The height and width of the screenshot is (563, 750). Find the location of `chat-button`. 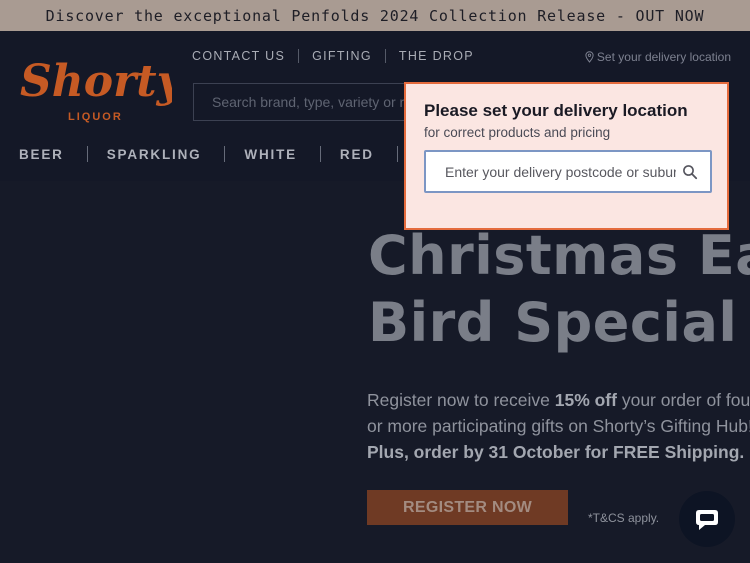

chat-button is located at coordinates (707, 519).